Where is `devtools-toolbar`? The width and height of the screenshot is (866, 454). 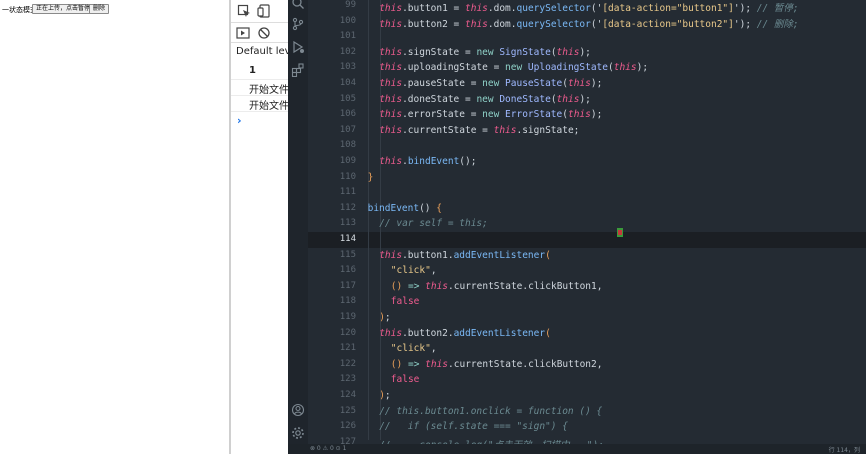 devtools-toolbar is located at coordinates (260, 11).